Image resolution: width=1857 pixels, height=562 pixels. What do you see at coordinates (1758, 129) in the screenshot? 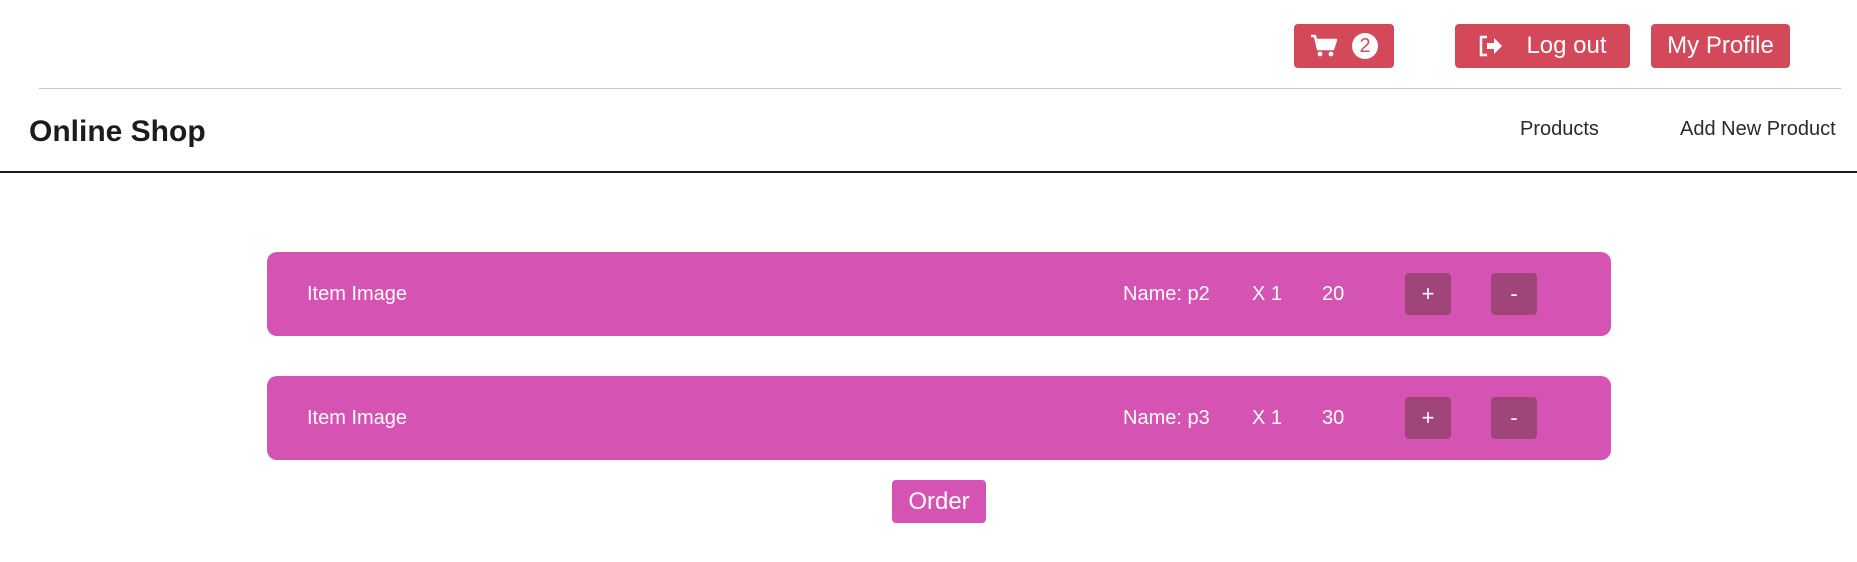
I see `nav-link-add-new-product: Add New Product` at bounding box center [1758, 129].